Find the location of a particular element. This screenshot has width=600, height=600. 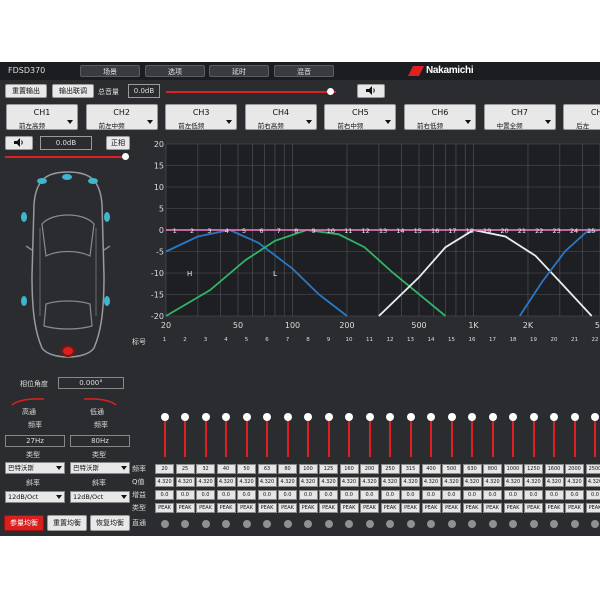

band-freq-cell: 20 is located at coordinates (164, 469).